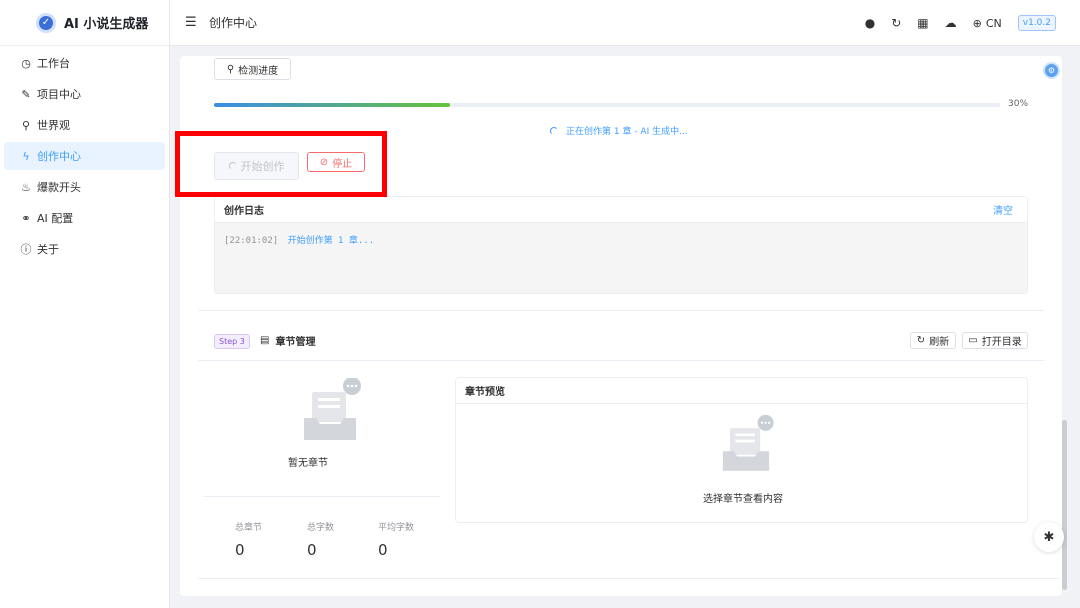 This screenshot has width=1080, height=608. What do you see at coordinates (295, 342) in the screenshot?
I see `chapter-management-label: 章节管理` at bounding box center [295, 342].